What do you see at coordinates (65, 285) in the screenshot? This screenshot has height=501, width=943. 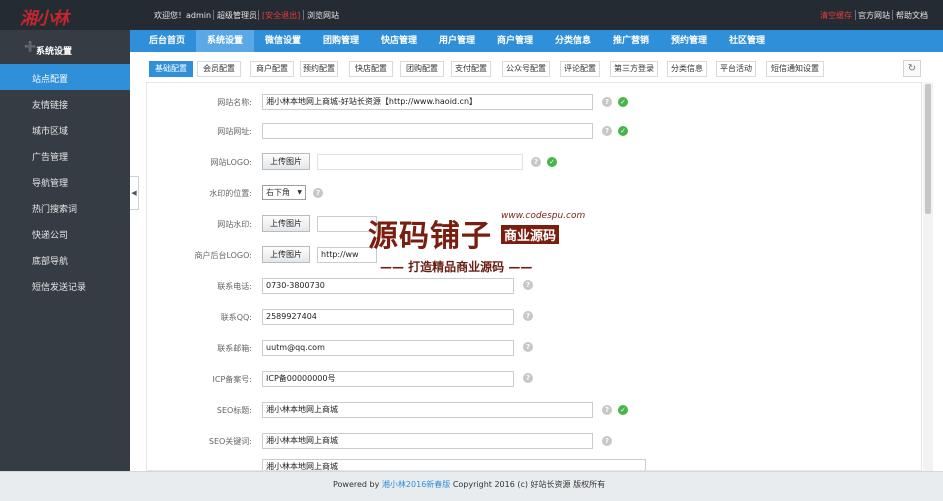 I see `sidebar-item-sms-log: 短信发送记录` at bounding box center [65, 285].